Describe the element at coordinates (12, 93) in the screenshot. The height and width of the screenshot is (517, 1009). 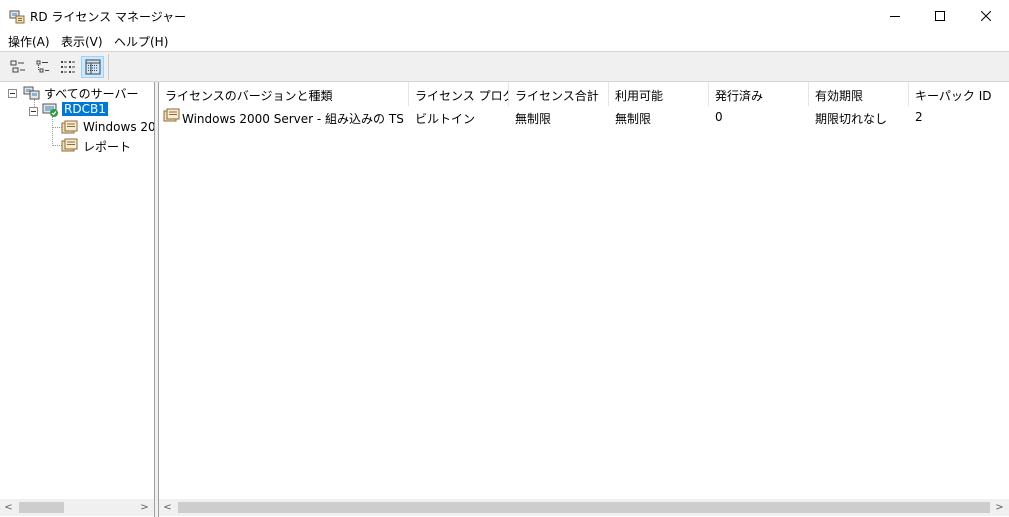
I see `collapse-root-toggle` at that location.